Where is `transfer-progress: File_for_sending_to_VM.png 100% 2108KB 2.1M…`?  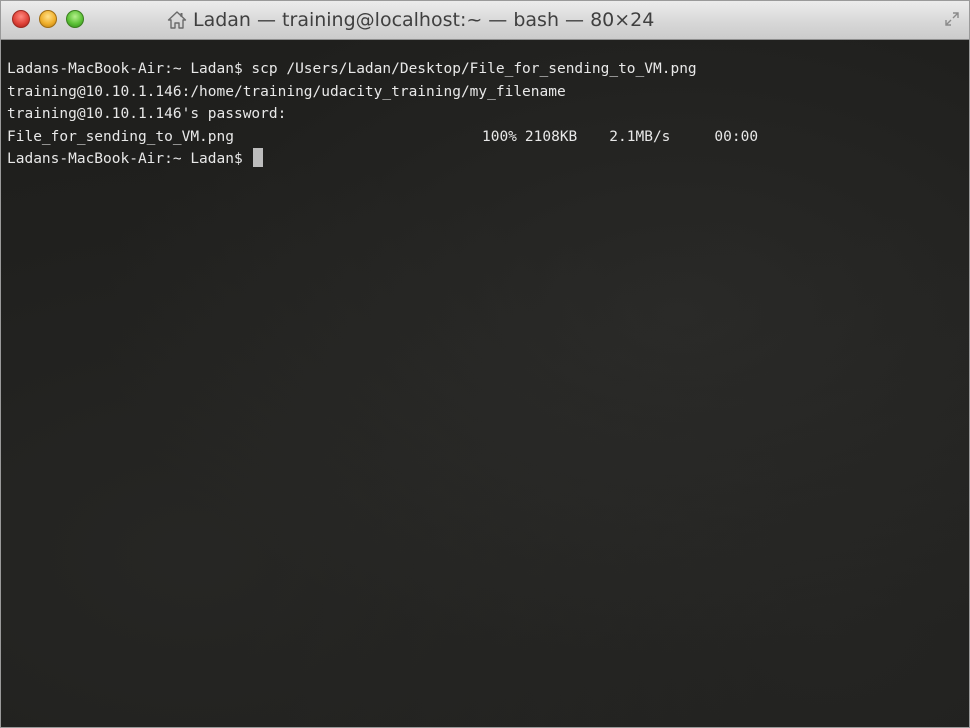 transfer-progress: File_for_sending_to_VM.png 100% 2108KB 2.1M… is located at coordinates (382, 137).